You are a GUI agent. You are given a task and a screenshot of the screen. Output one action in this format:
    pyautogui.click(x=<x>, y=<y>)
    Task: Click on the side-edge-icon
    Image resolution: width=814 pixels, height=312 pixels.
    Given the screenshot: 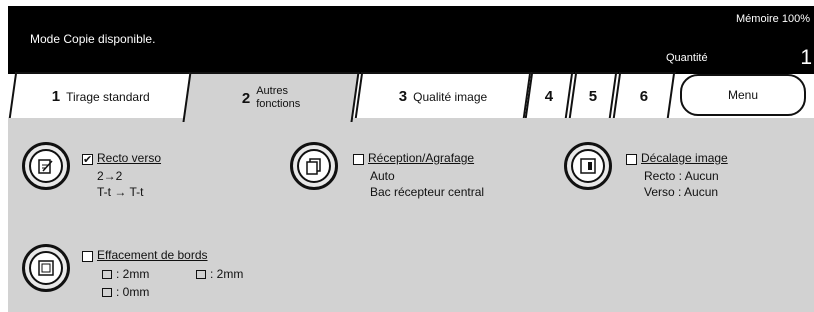 What is the action you would take?
    pyautogui.click(x=201, y=275)
    